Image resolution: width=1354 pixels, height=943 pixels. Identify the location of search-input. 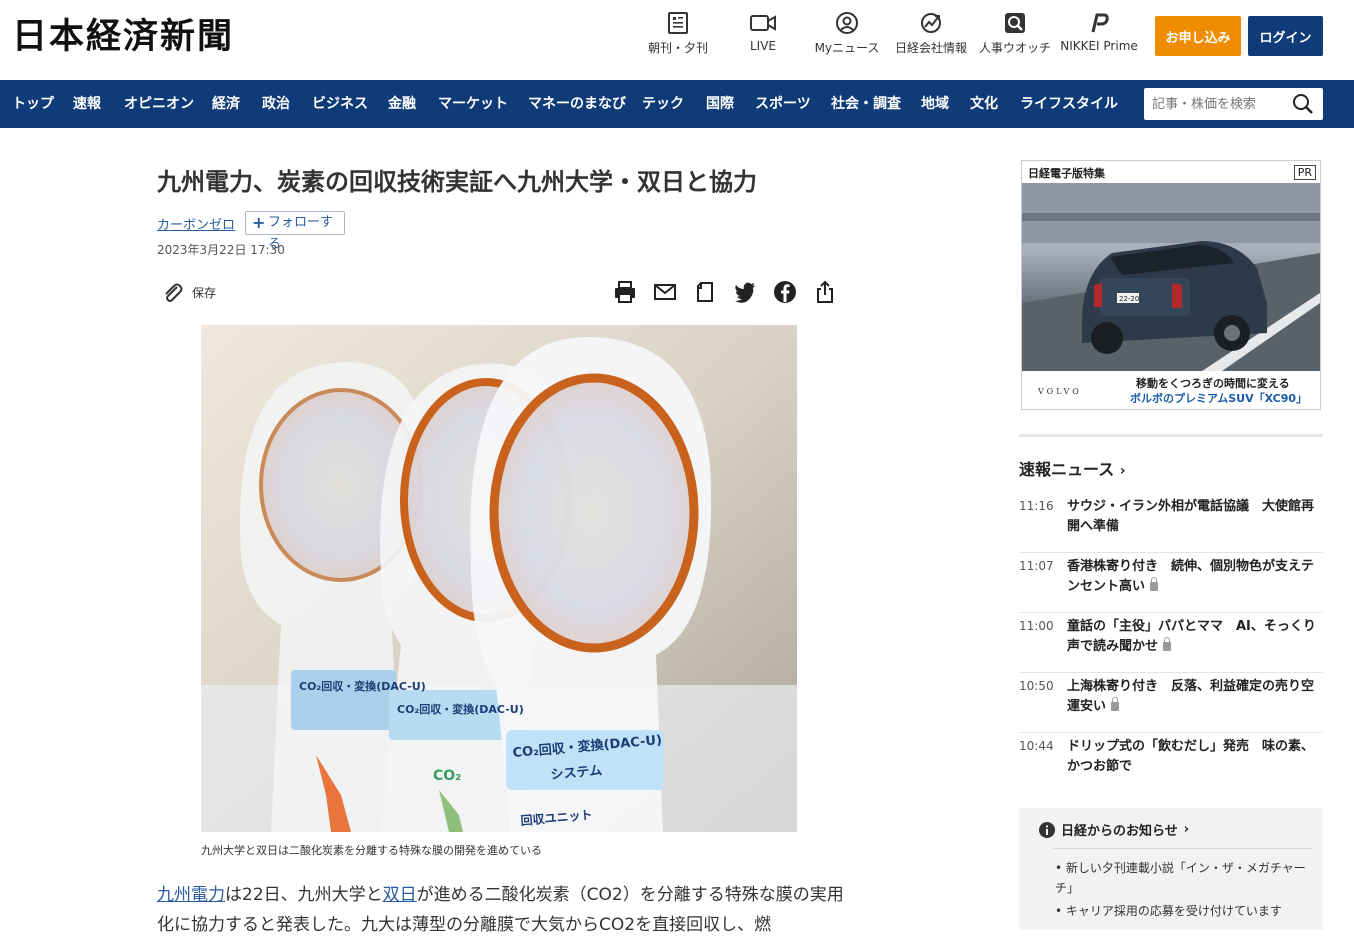
(1214, 104).